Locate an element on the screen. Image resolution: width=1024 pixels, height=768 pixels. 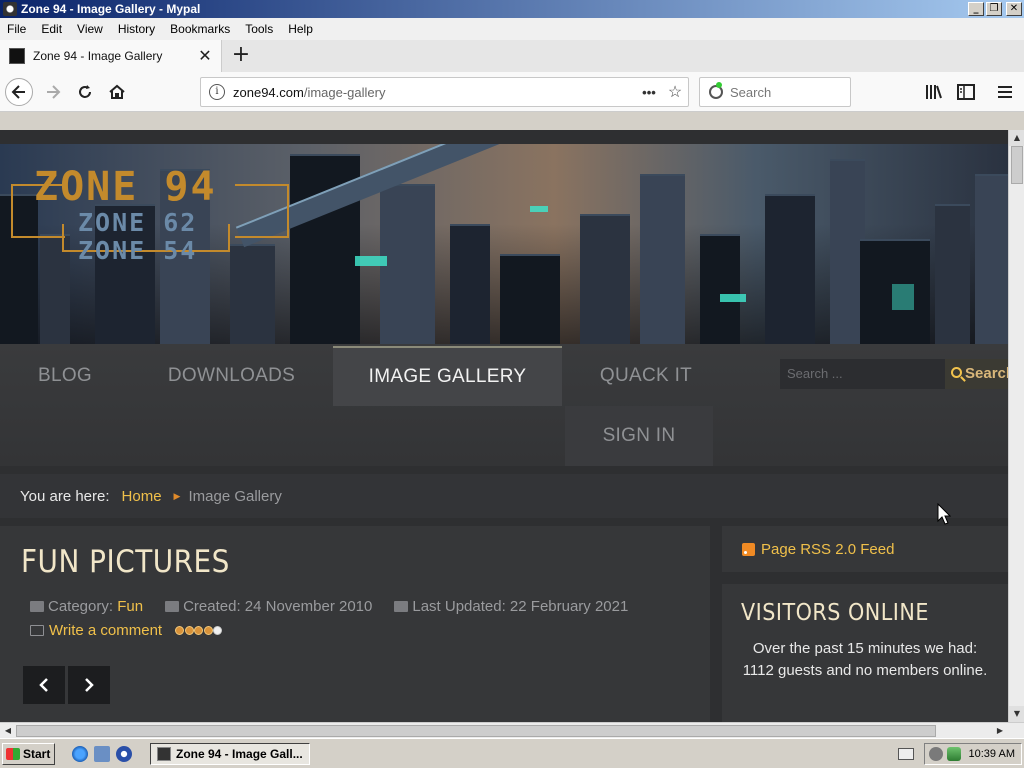
tray-settings-icon is located at coordinates (935, 754).